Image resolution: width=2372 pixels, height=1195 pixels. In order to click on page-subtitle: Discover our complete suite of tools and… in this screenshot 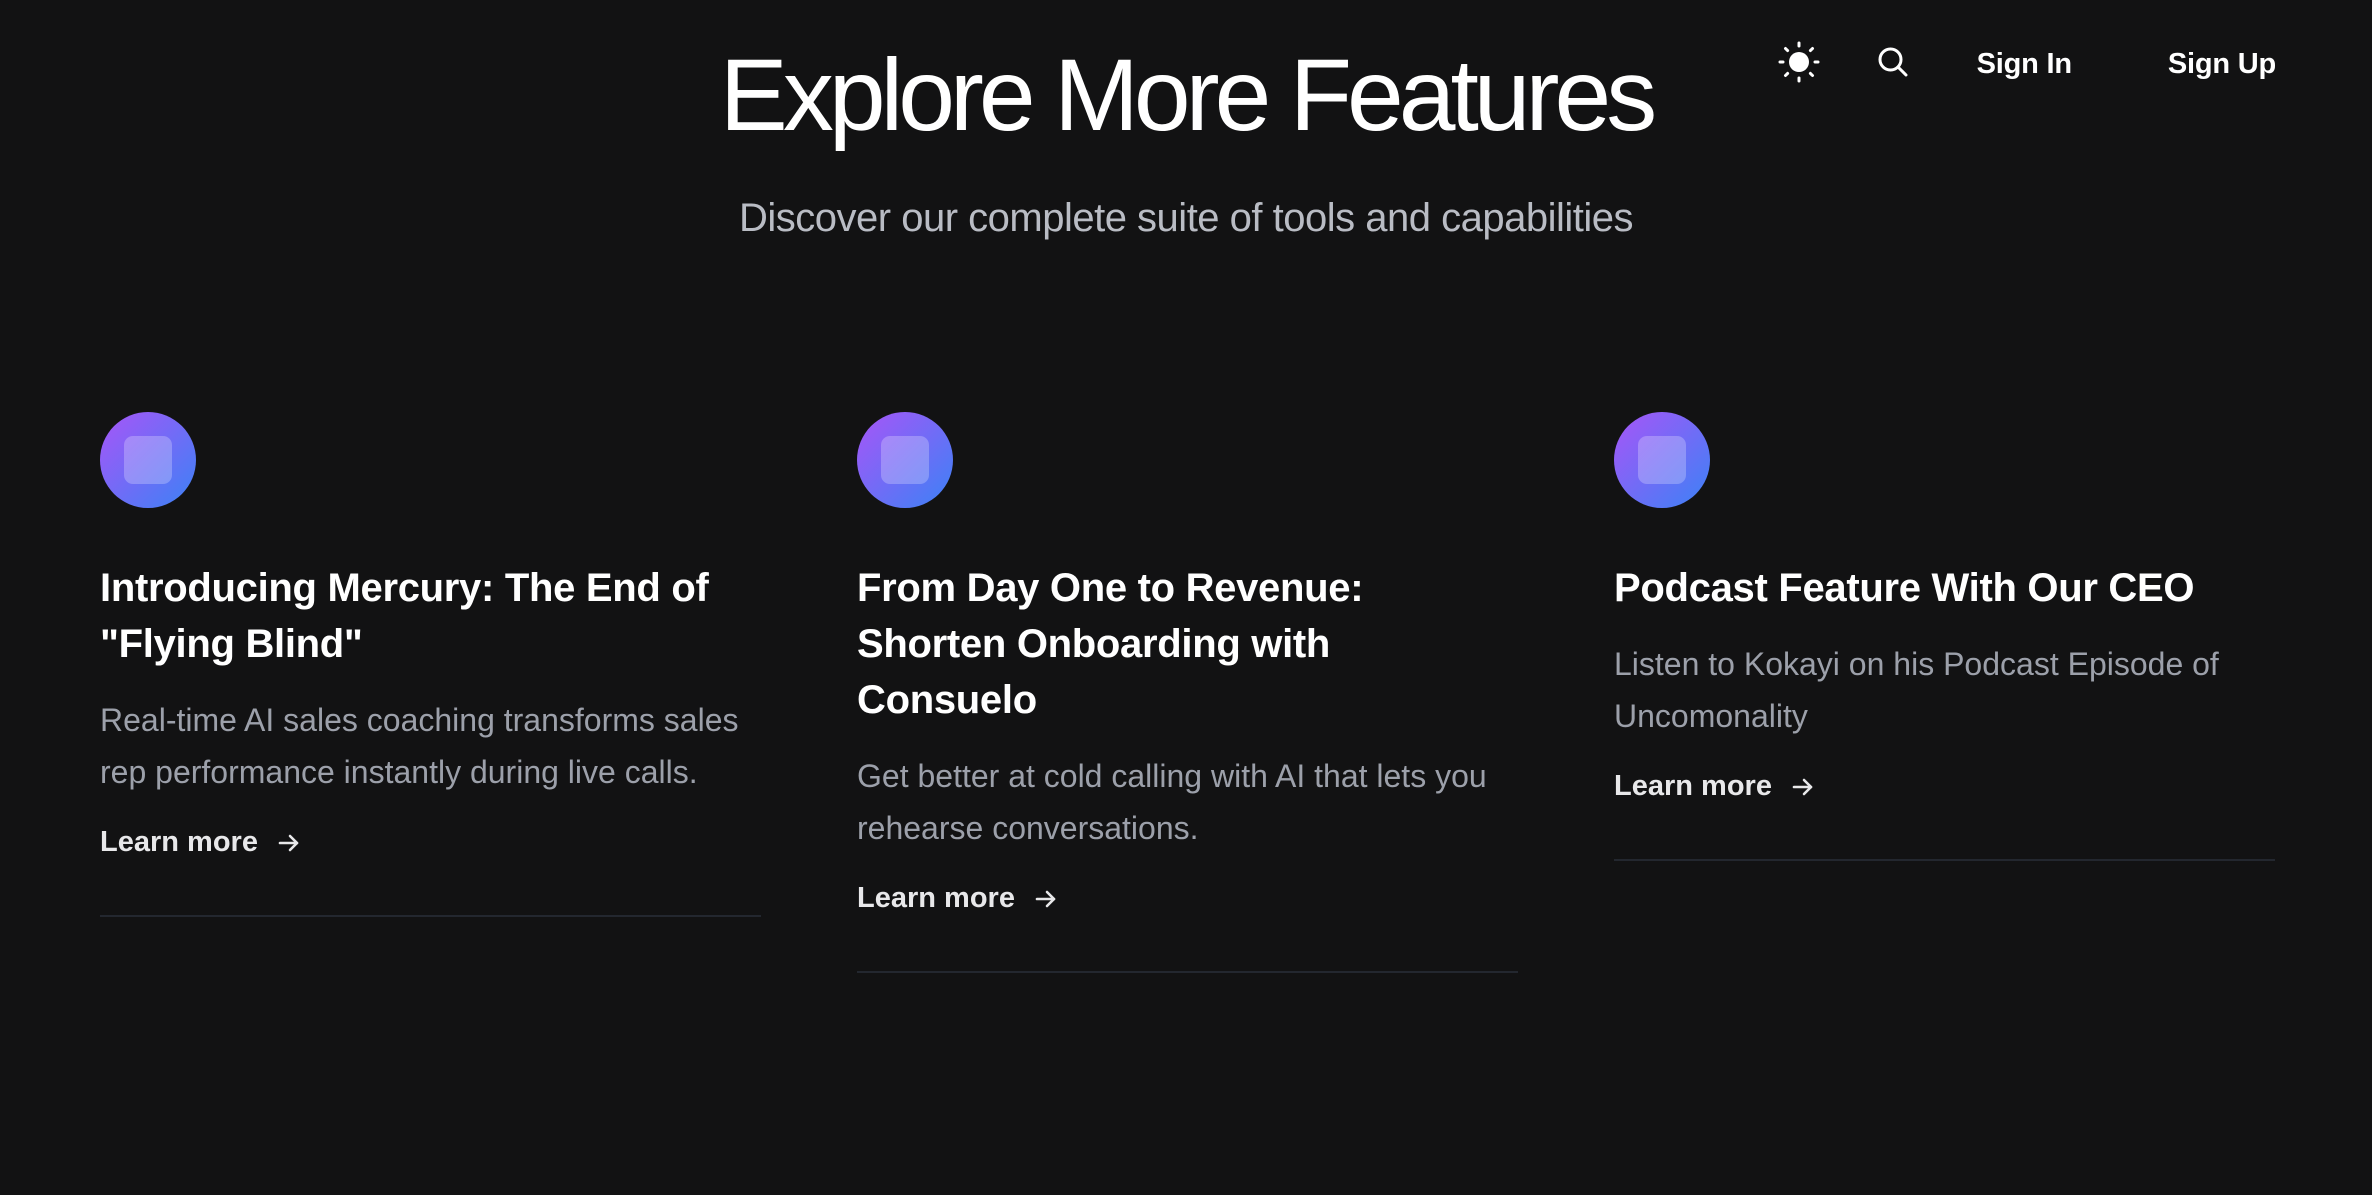, I will do `click(1186, 218)`.